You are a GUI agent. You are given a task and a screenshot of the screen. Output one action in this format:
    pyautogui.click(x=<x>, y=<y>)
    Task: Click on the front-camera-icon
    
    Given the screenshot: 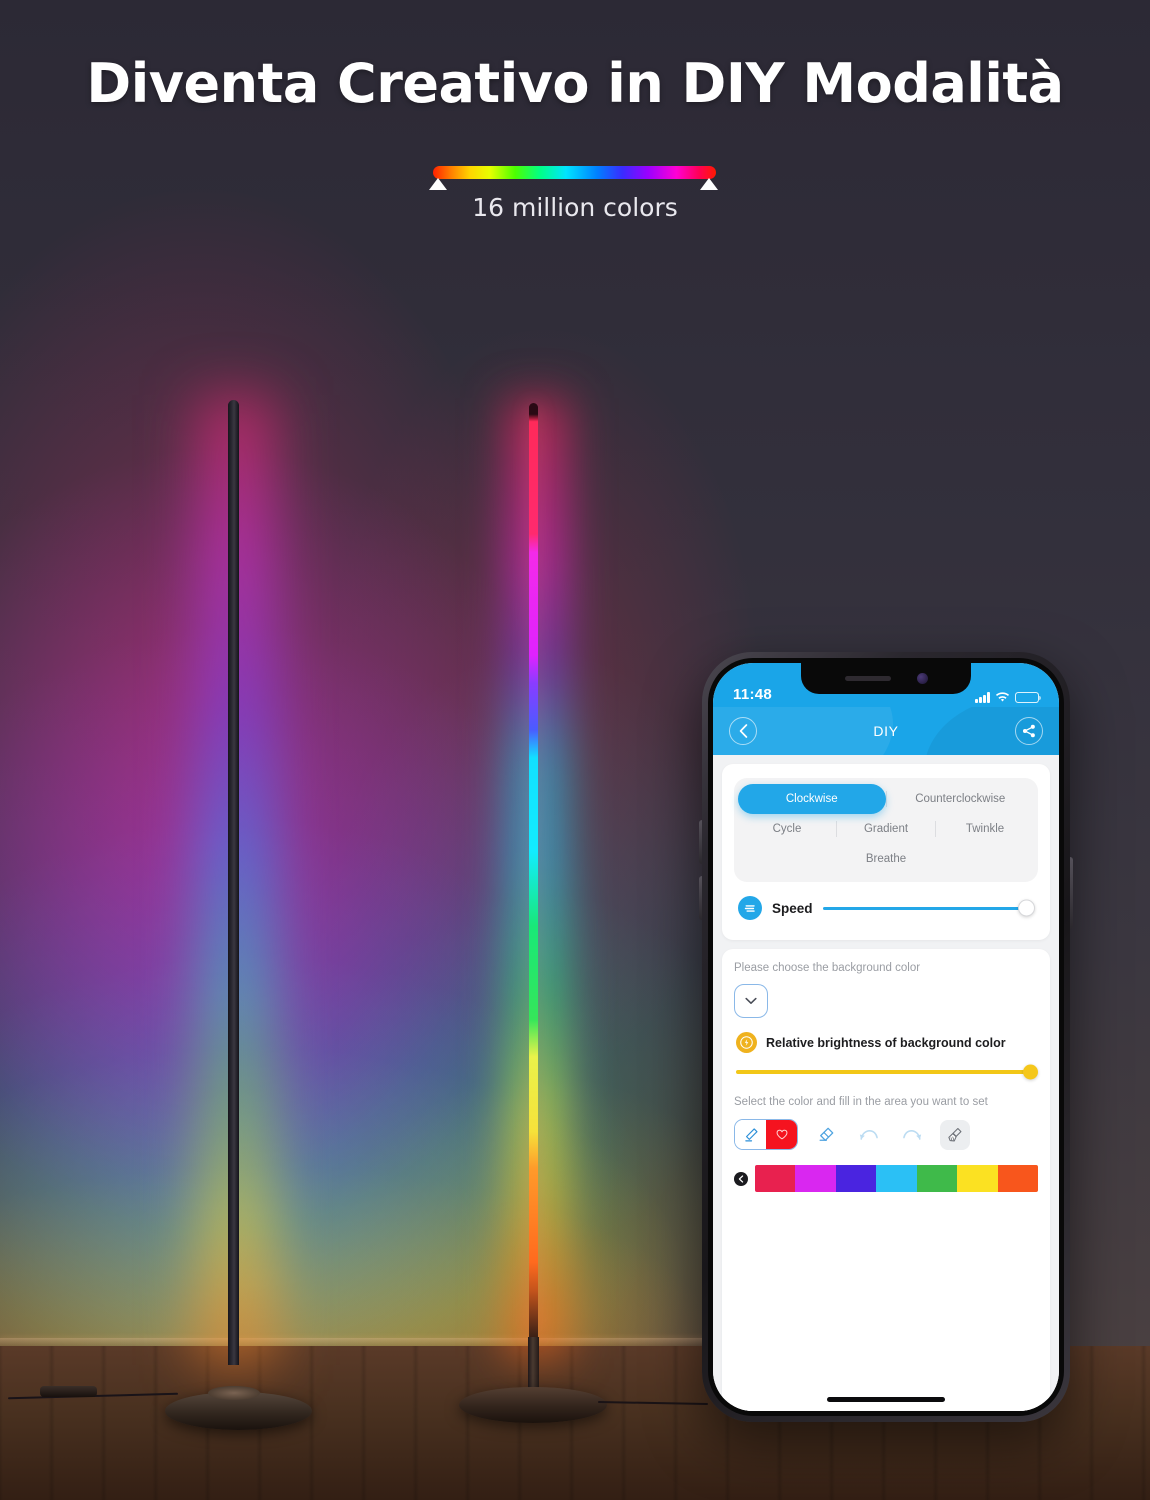 What is the action you would take?
    pyautogui.click(x=922, y=678)
    